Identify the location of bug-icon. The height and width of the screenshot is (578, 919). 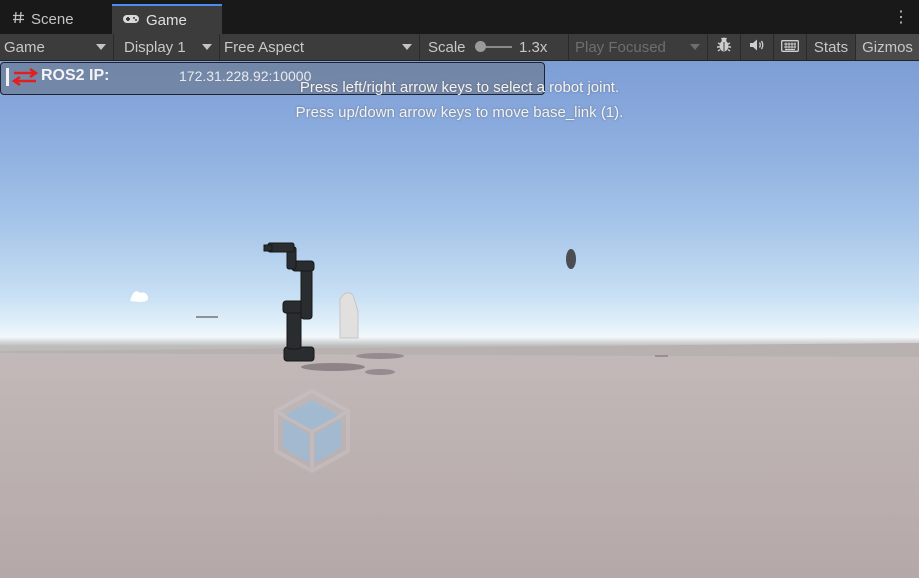
(724, 47).